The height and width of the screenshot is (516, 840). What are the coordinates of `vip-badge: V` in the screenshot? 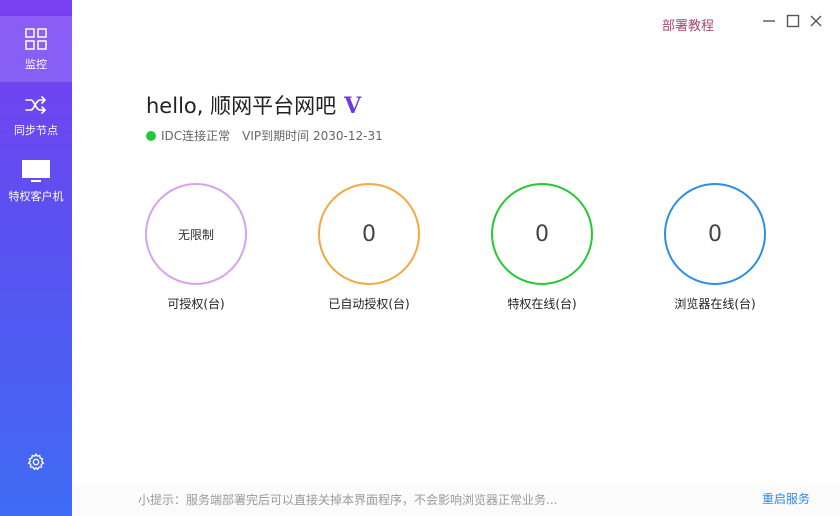 It's located at (353, 106).